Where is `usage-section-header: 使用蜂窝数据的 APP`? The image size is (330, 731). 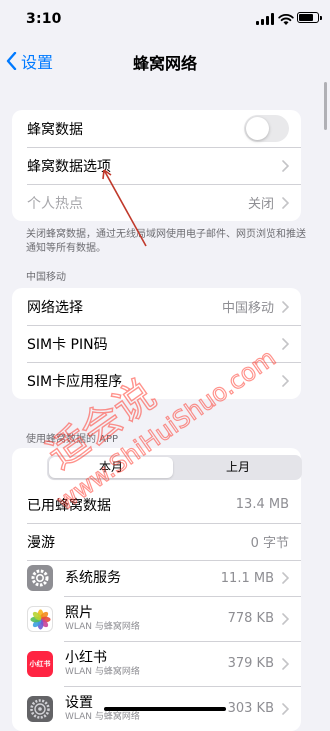 usage-section-header: 使用蜂窝数据的 APP is located at coordinates (72, 439).